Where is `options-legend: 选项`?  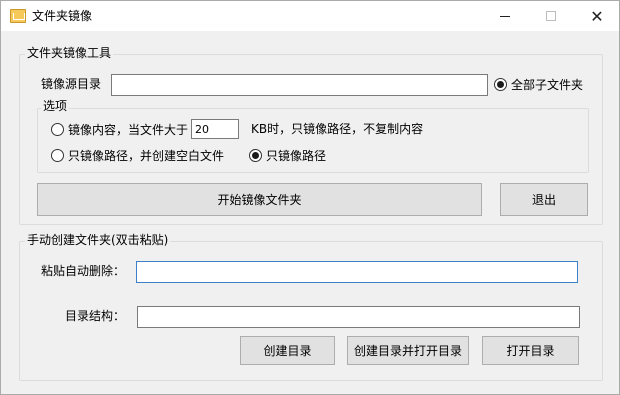 options-legend: 选项 is located at coordinates (55, 106).